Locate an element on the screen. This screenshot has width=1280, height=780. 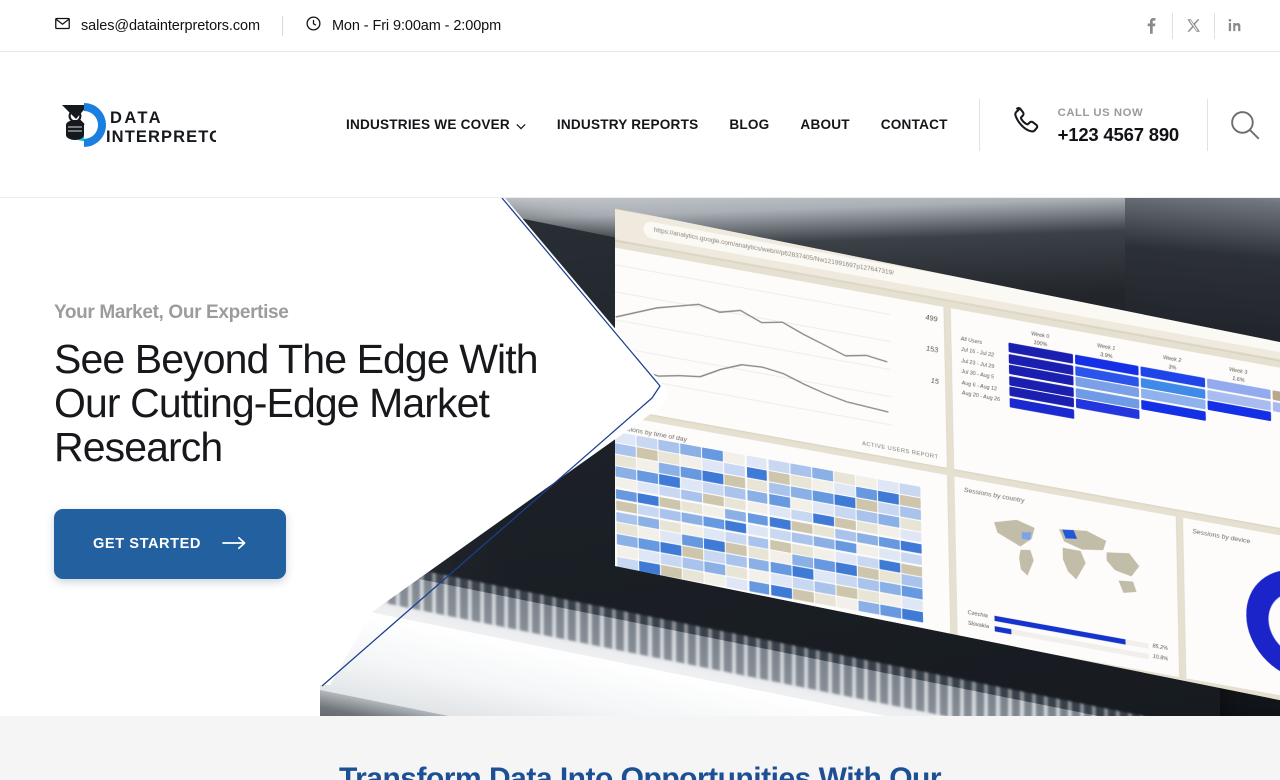
call-us-block: CALL US NOW +123 4567 890 is located at coordinates (1093, 124).